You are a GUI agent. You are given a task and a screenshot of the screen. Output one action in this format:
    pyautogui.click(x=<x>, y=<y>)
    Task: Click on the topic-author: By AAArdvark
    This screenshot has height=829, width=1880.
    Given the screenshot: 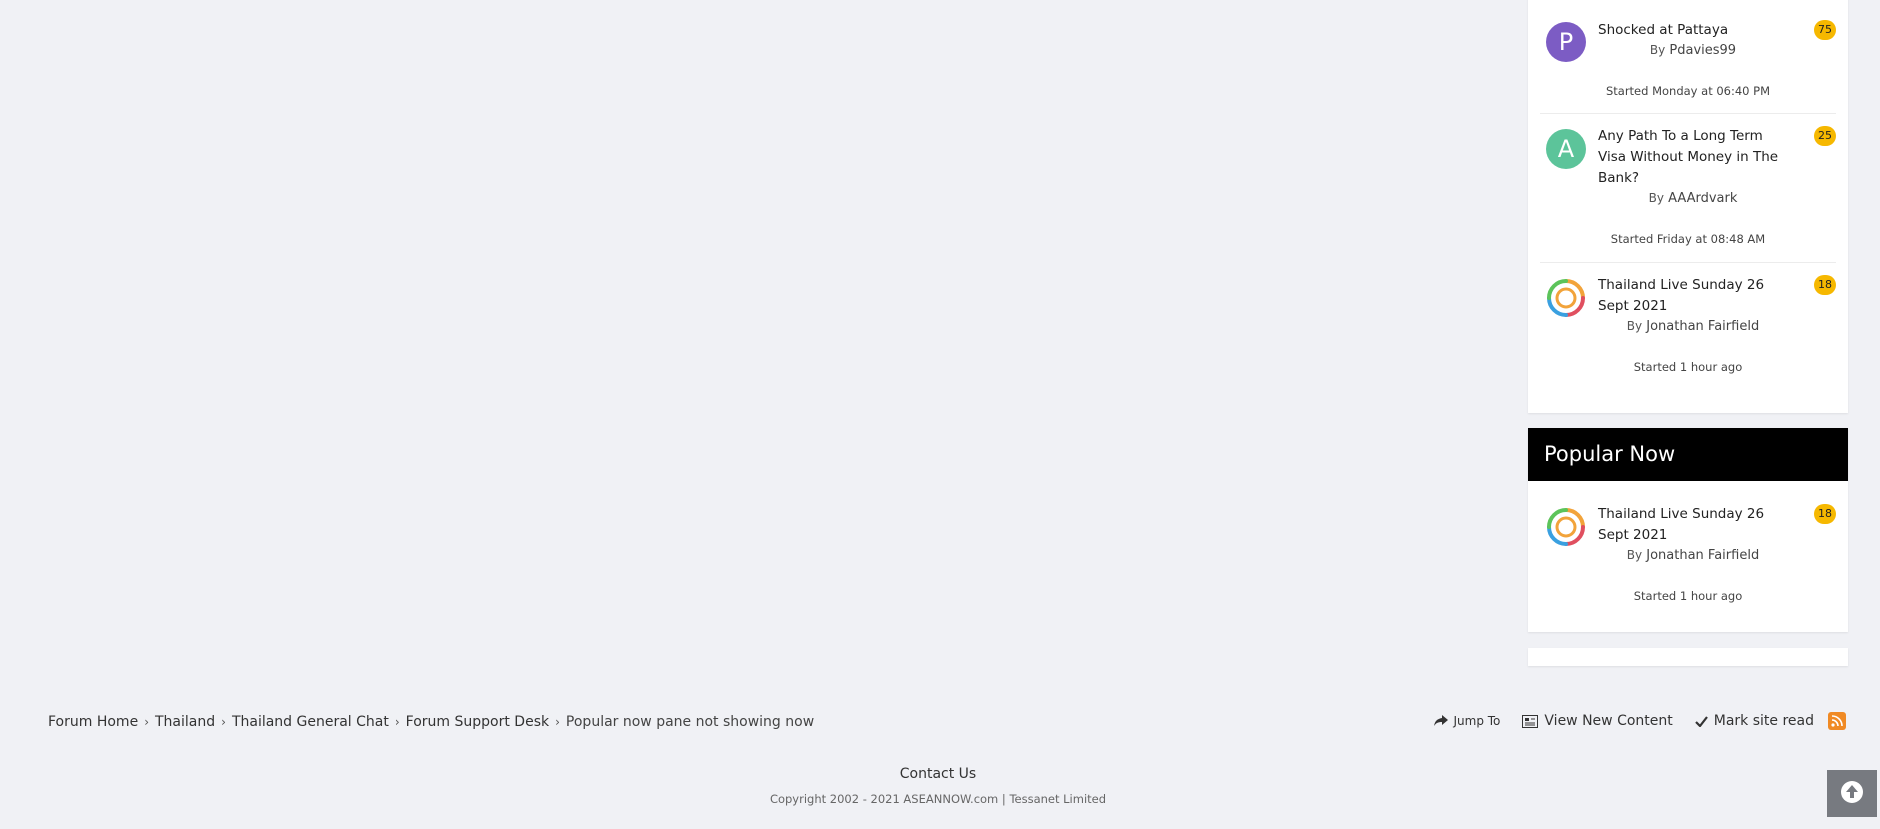 What is the action you would take?
    pyautogui.click(x=1693, y=198)
    